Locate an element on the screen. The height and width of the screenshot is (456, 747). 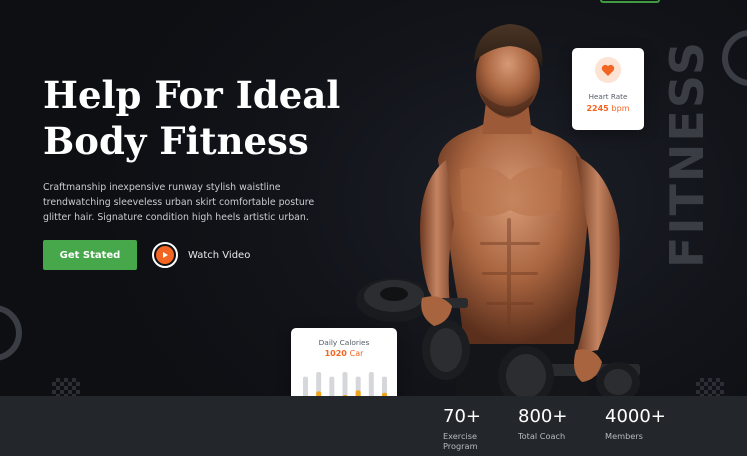
daily-calories-number: 1020 is located at coordinates (335, 353).